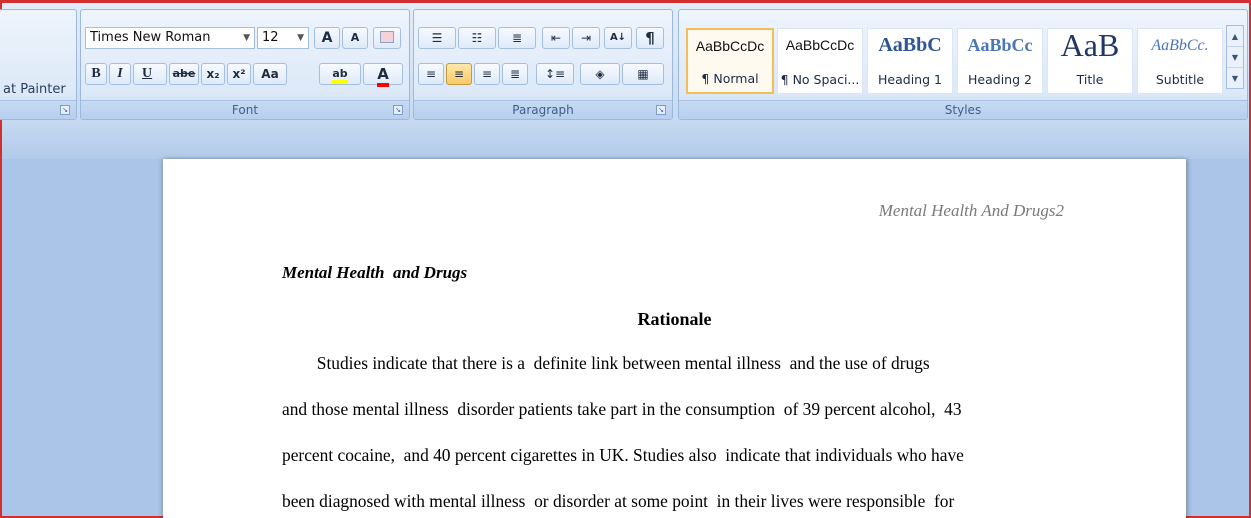 This screenshot has height=518, width=1251. I want to click on highlighter-icon: ab, so click(340, 75).